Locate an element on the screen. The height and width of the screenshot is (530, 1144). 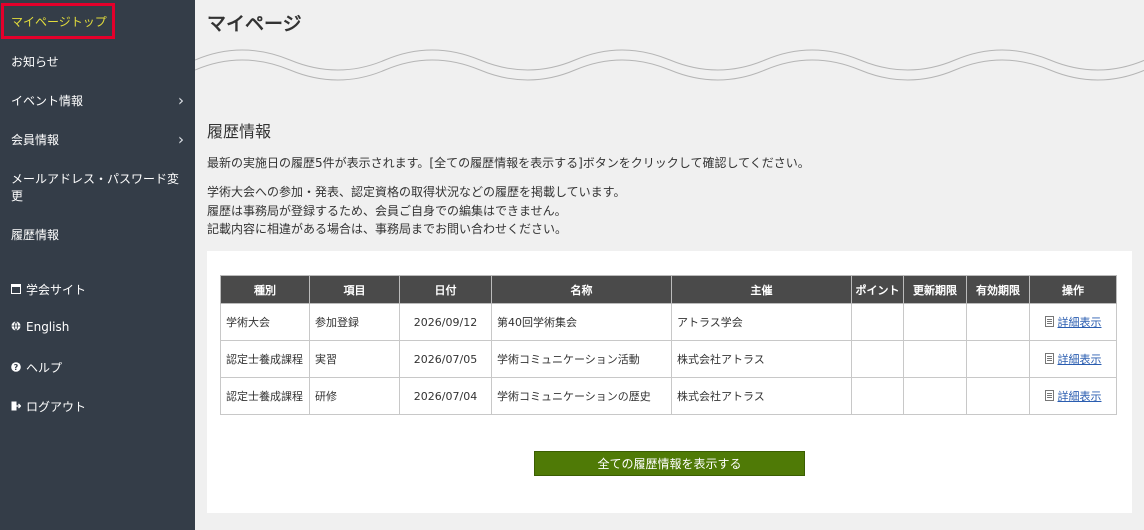
sidebar-item-label: メールアドレス・パスワード変 is located at coordinates (95, 179).